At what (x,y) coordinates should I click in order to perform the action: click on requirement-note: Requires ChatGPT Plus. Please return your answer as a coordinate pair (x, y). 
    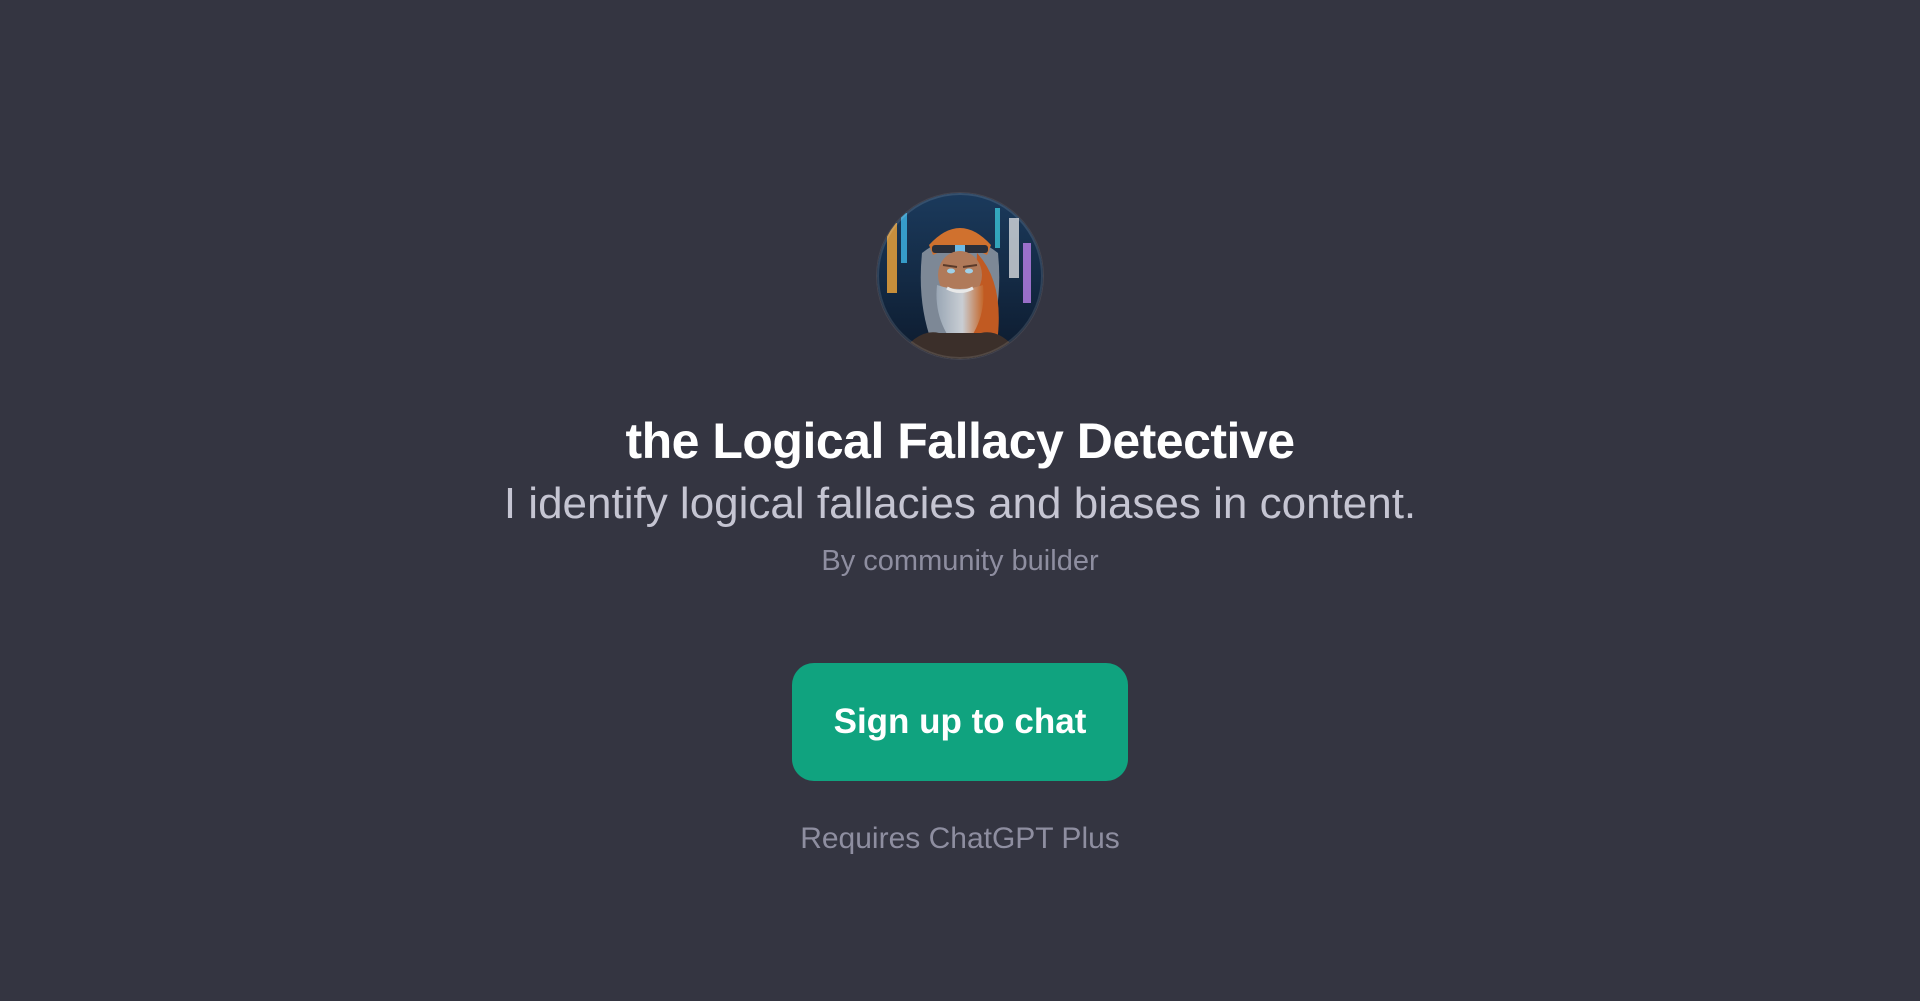
    Looking at the image, I should click on (960, 838).